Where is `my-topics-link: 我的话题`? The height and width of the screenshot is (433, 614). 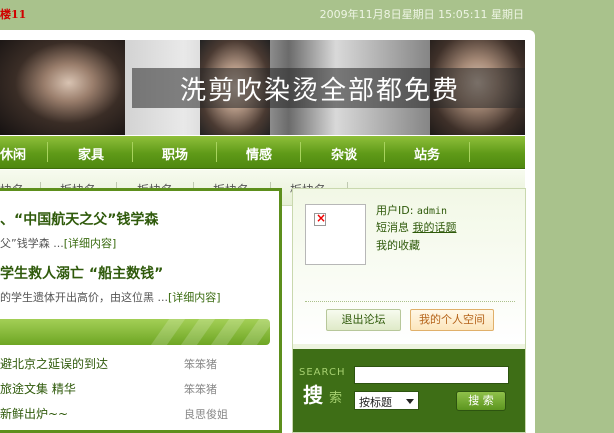 my-topics-link: 我的话题 is located at coordinates (435, 227).